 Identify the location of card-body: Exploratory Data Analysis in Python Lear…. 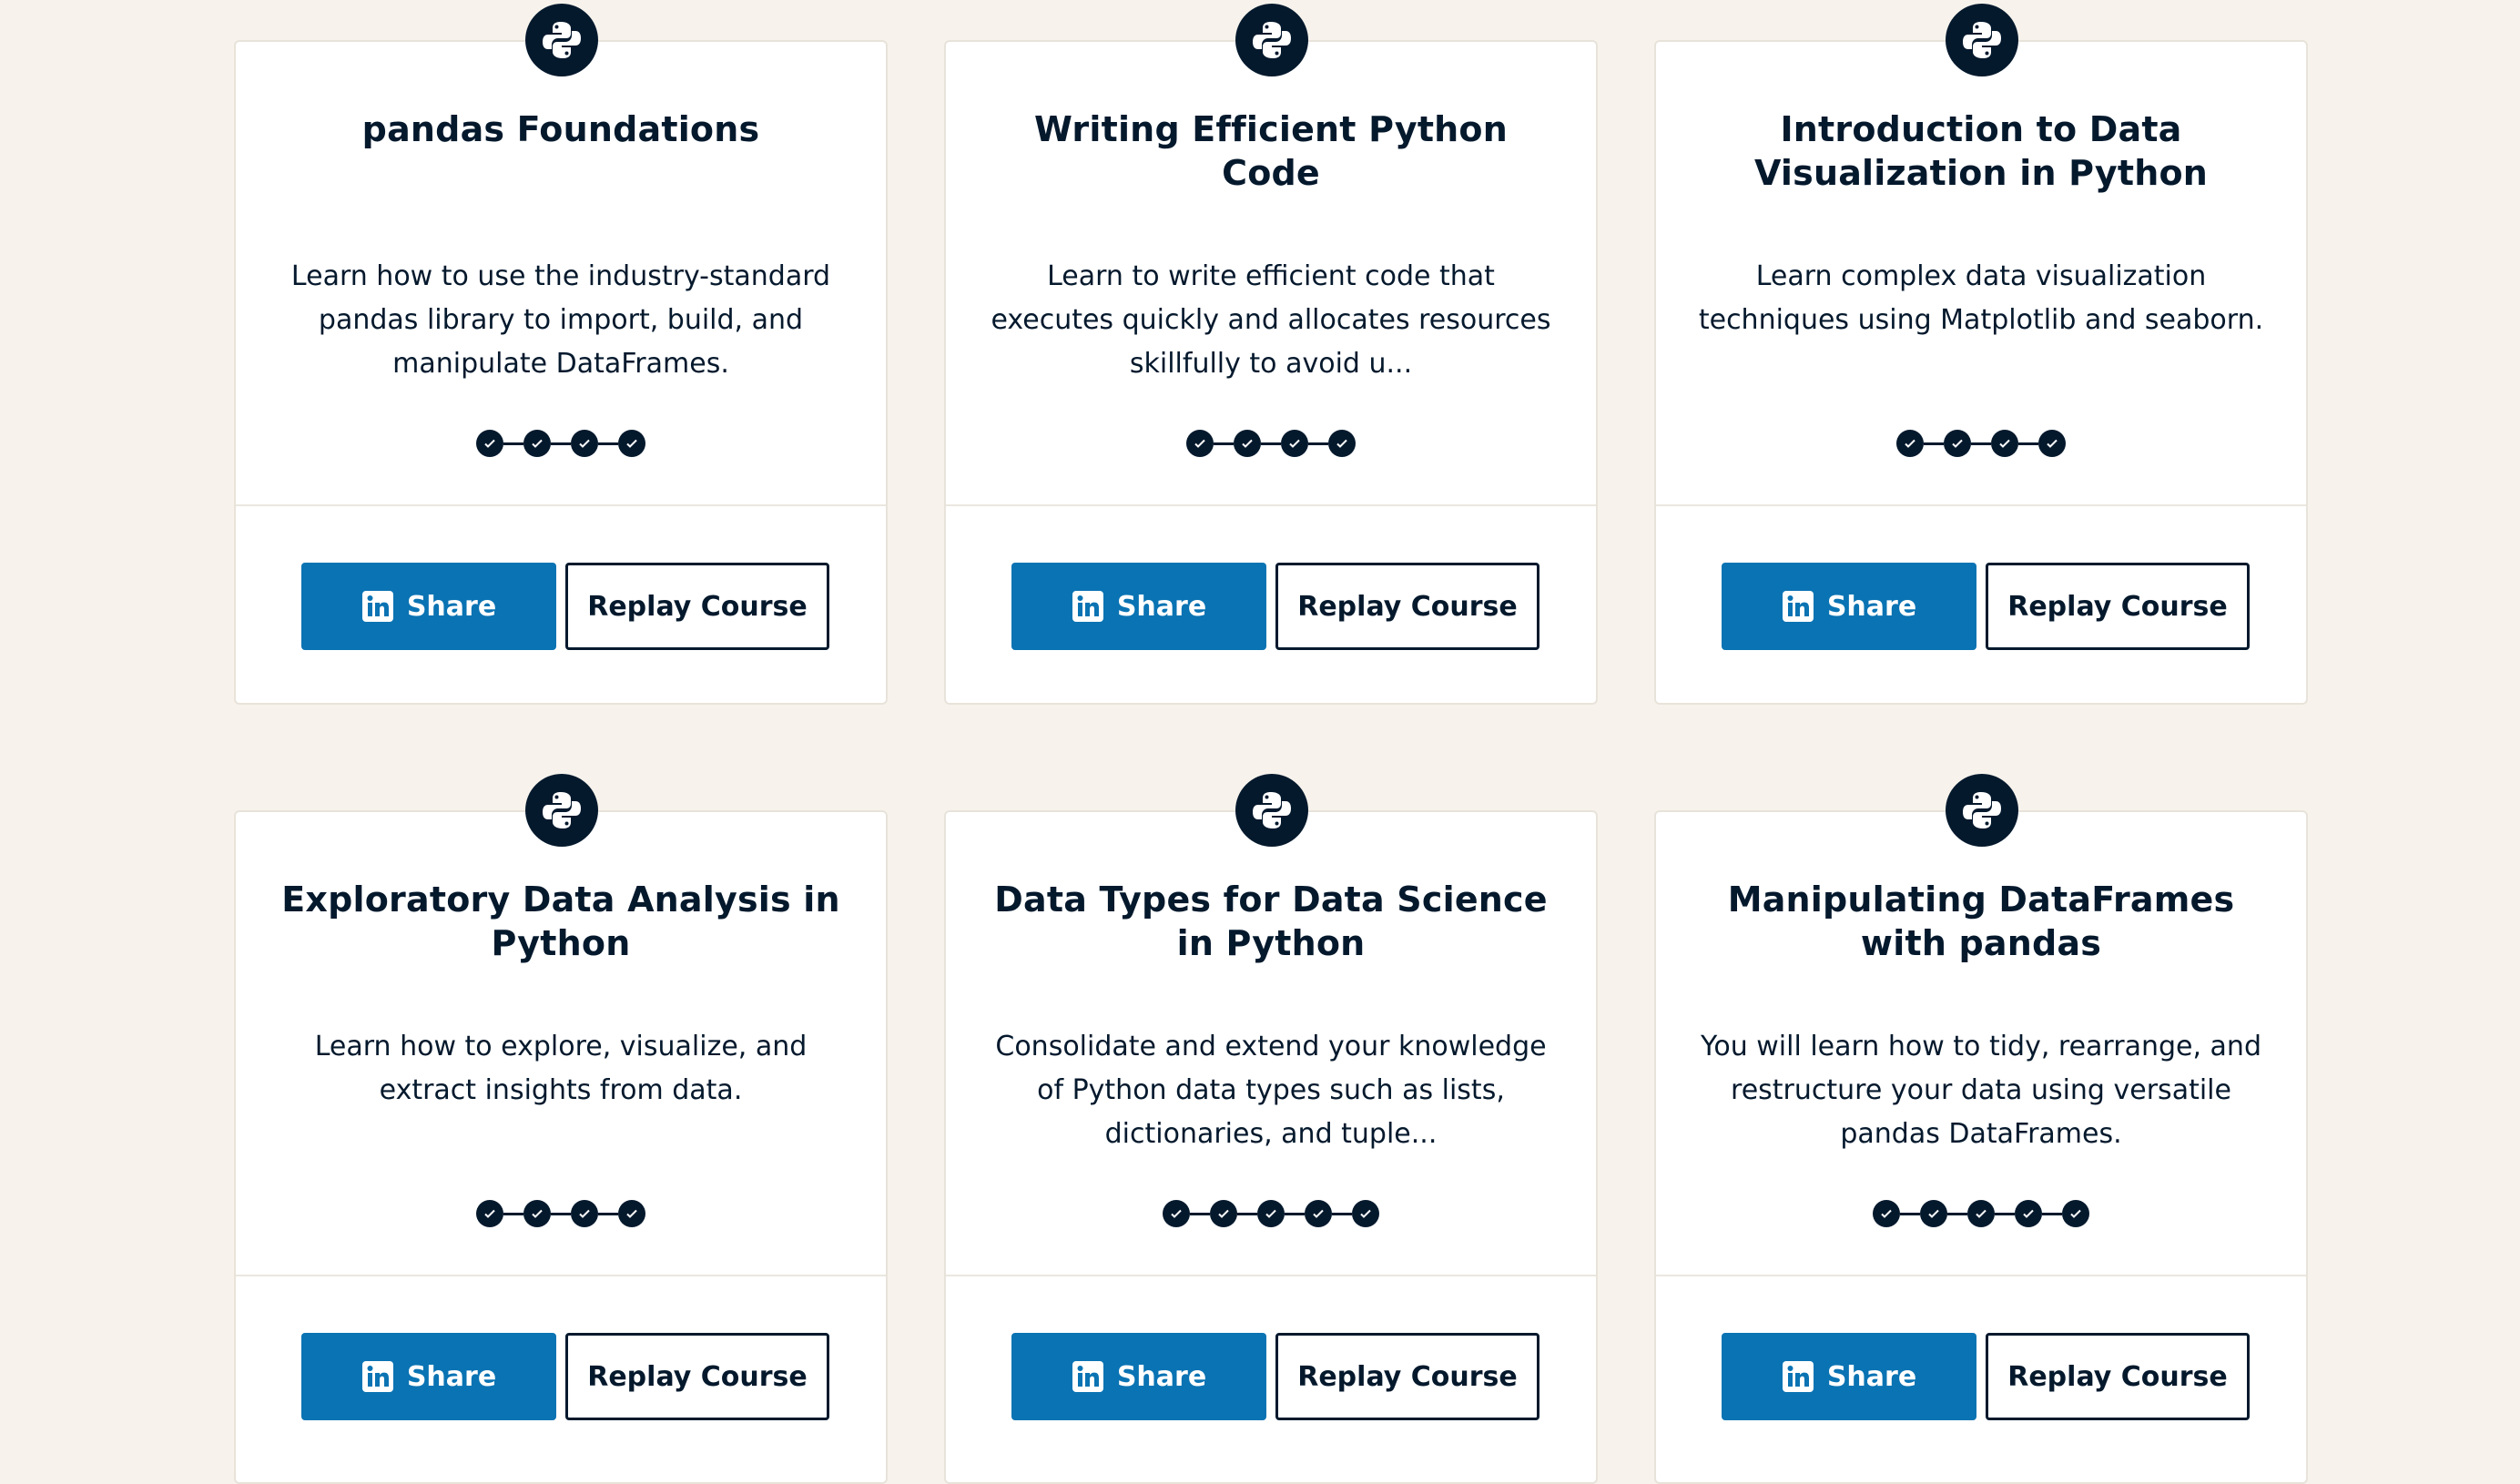
(561, 1147).